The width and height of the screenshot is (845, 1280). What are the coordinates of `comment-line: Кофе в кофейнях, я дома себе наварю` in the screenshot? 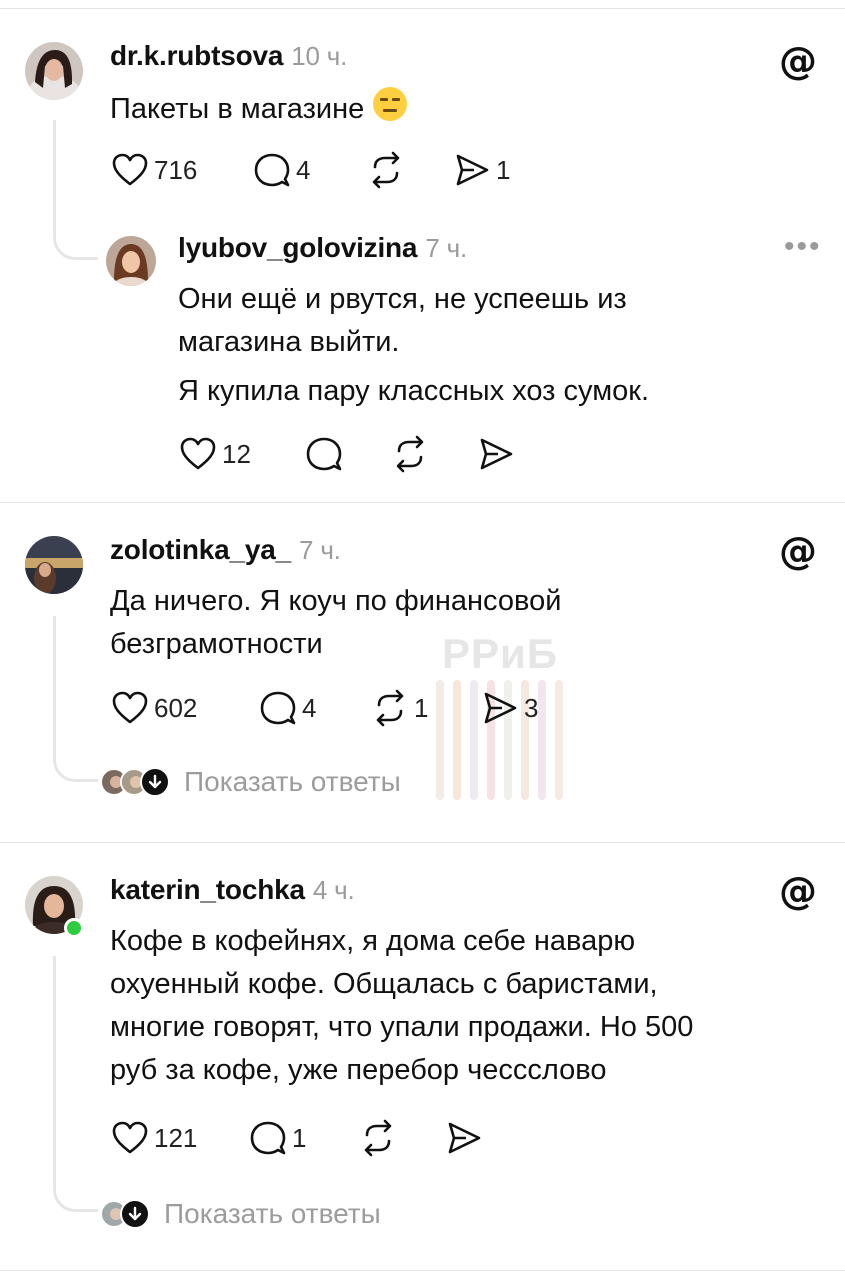 It's located at (373, 941).